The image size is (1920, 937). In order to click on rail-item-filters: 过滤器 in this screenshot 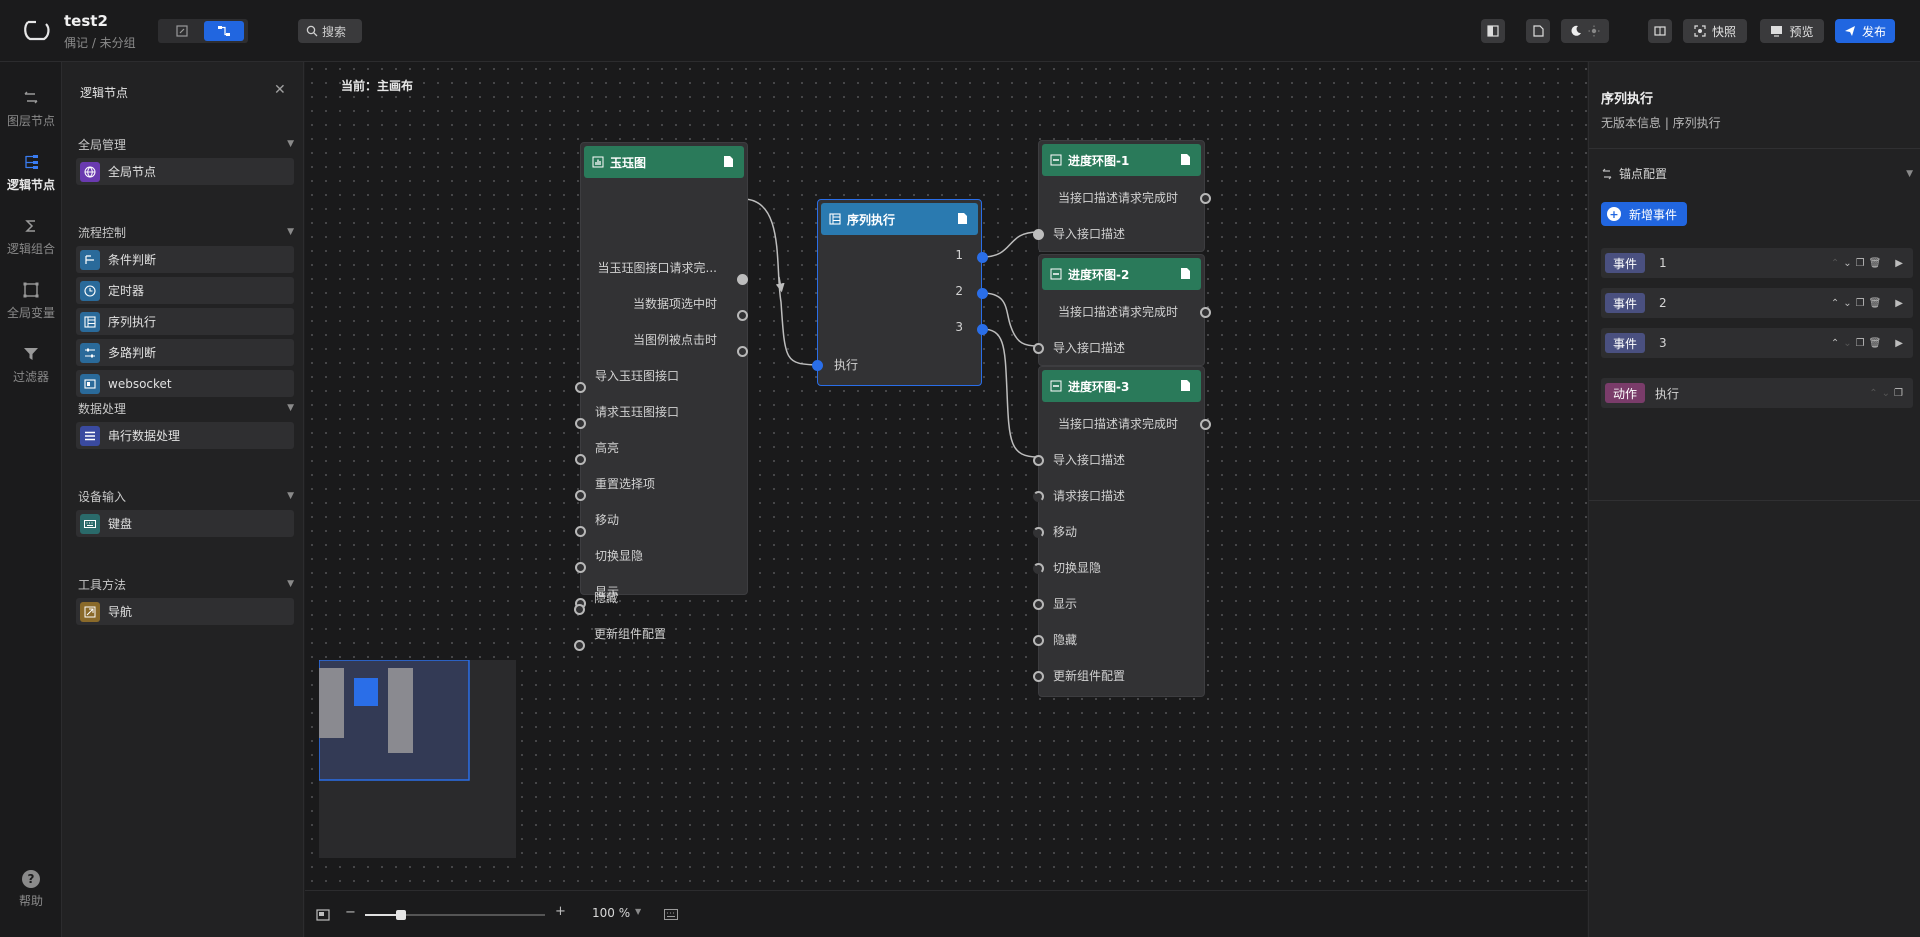, I will do `click(31, 366)`.